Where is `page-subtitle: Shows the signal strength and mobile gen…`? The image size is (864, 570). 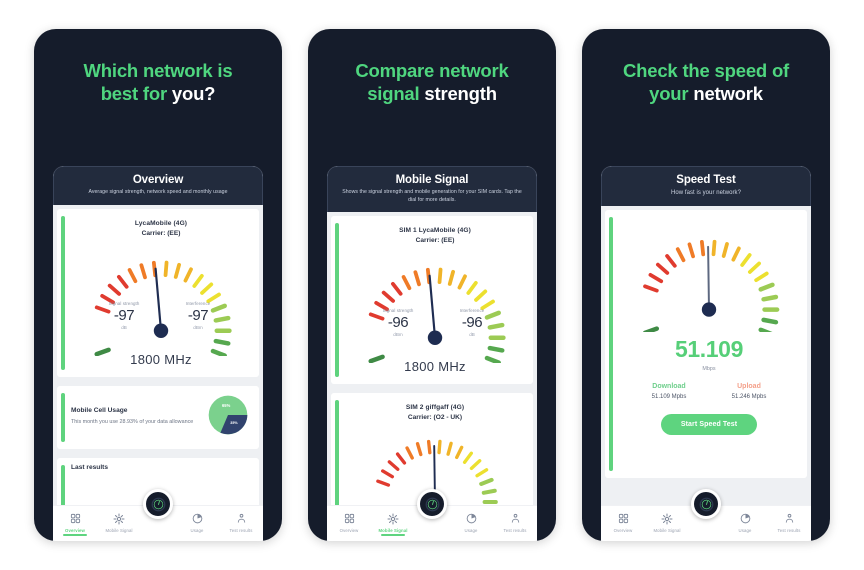
page-subtitle: Shows the signal strength and mobile gen… is located at coordinates (432, 196).